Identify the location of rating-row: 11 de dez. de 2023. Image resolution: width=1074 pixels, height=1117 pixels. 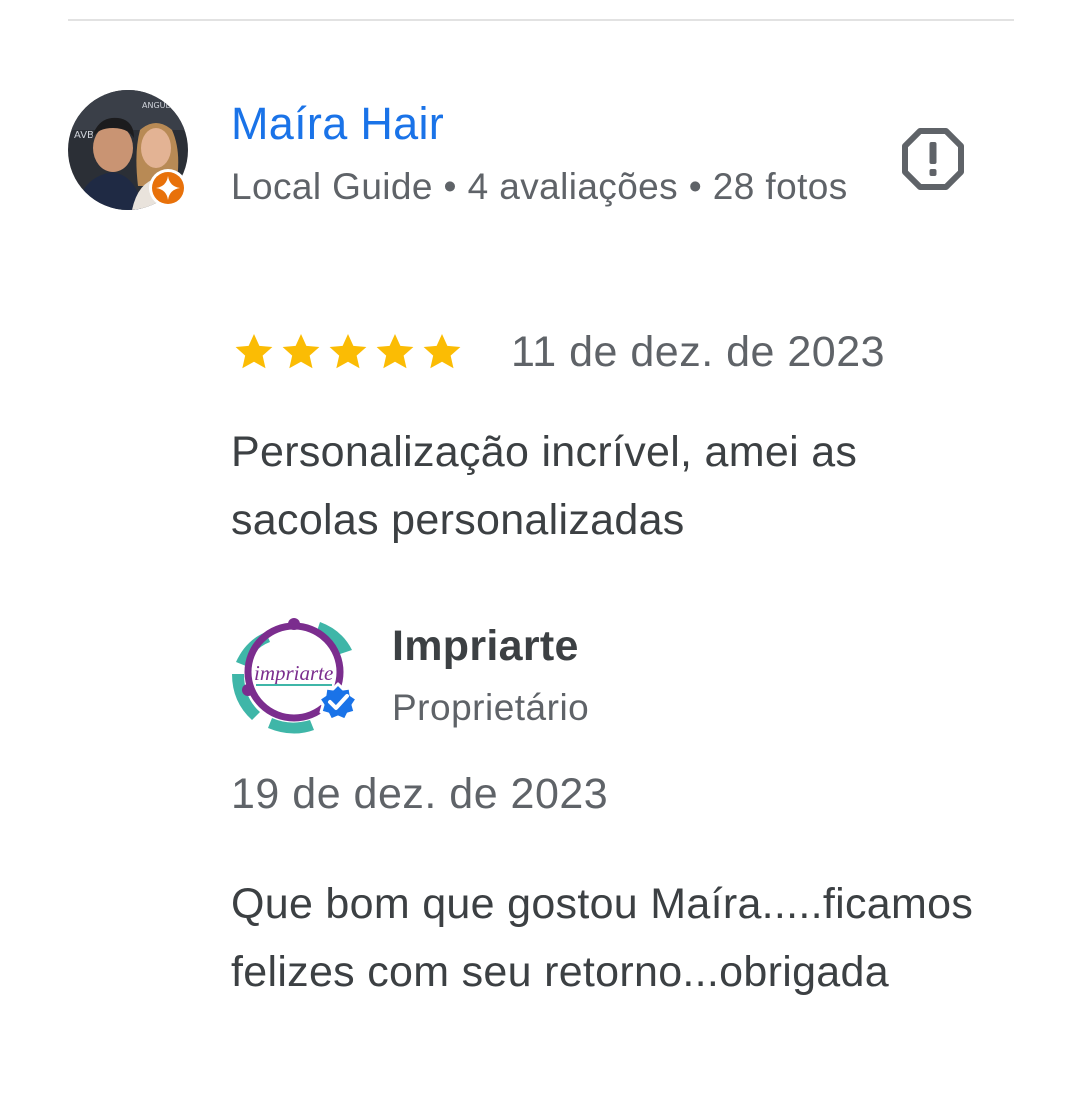
(558, 352).